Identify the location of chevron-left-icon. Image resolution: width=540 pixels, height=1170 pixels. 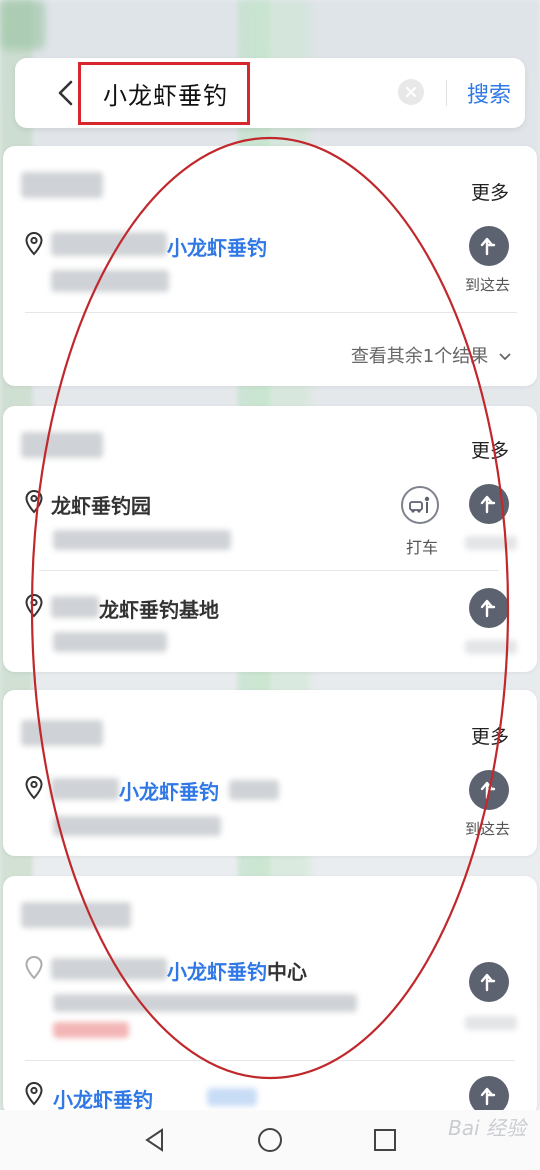
(66, 93).